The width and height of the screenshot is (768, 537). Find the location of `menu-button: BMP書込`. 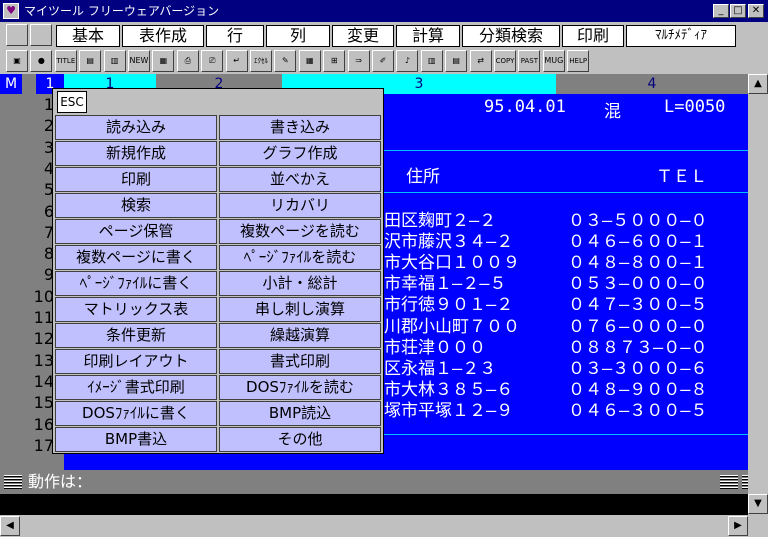

menu-button: BMP書込 is located at coordinates (136, 439).